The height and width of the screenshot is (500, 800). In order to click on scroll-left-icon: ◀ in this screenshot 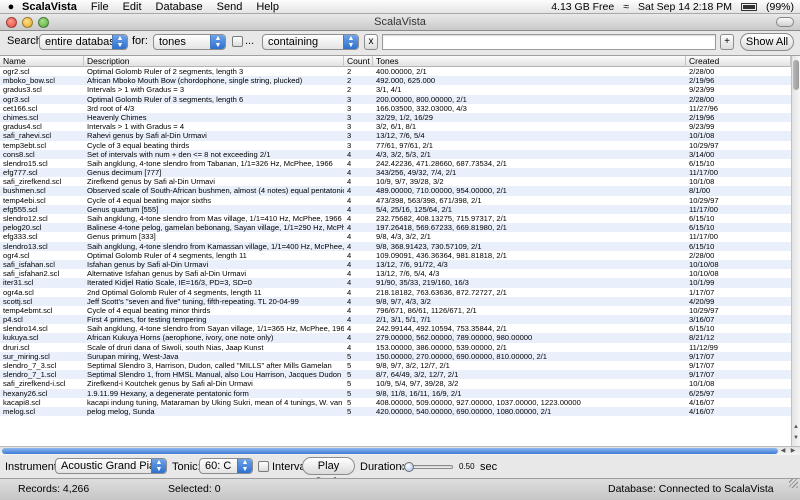, I will do `click(783, 451)`.